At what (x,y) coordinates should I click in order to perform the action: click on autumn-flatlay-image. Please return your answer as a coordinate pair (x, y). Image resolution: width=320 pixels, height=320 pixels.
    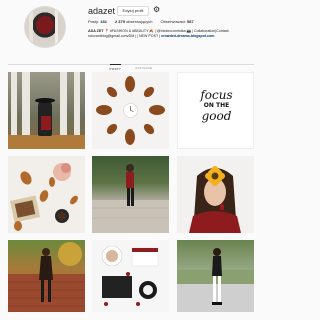
    Looking at the image, I should click on (43, 197).